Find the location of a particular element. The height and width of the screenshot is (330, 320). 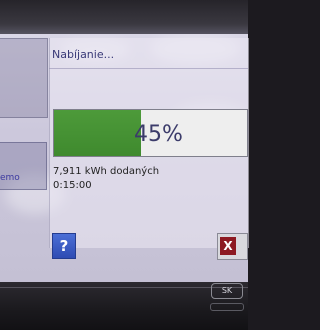

demo-tab: emo is located at coordinates (23, 166).